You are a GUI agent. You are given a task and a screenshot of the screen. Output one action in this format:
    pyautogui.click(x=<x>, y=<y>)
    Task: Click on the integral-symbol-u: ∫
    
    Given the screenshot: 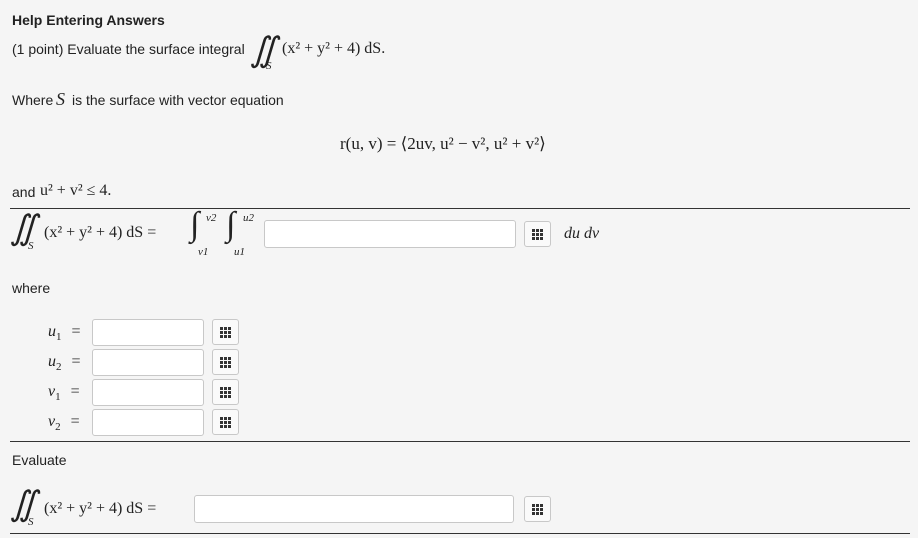 What is the action you would take?
    pyautogui.click(x=231, y=224)
    